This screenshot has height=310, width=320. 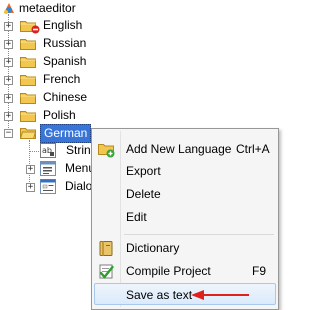 I want to click on tree-item-label: French, so click(x=62, y=79).